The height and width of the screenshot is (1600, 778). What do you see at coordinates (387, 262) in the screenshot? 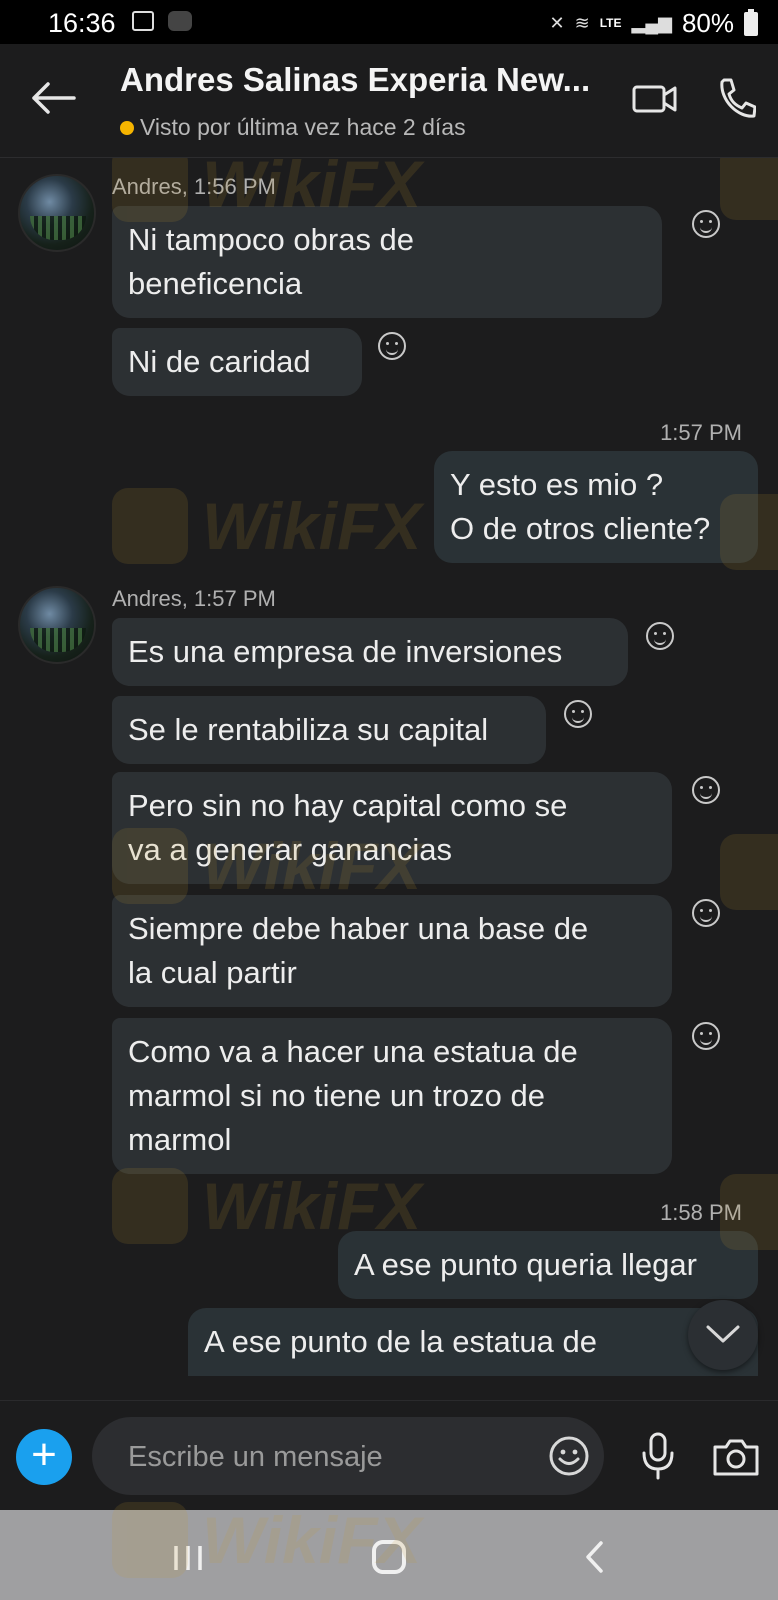
I see `incoming-message: Ni tampoco obras de beneficencia` at bounding box center [387, 262].